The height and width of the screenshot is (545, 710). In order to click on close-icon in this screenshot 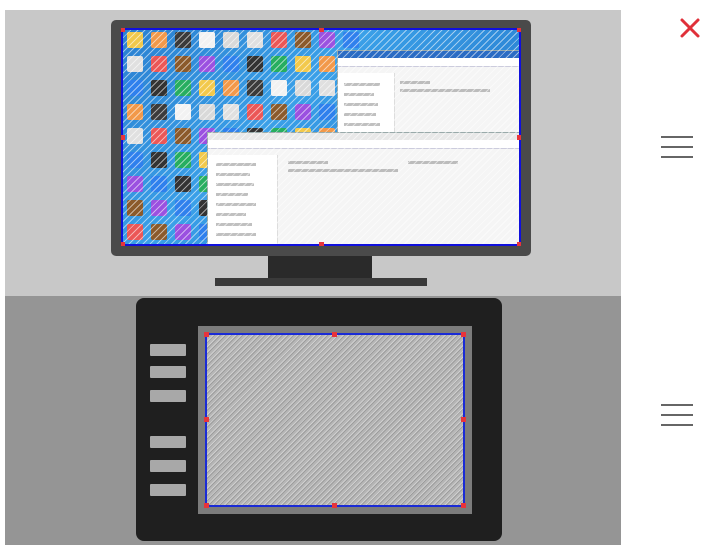, I will do `click(690, 28)`.